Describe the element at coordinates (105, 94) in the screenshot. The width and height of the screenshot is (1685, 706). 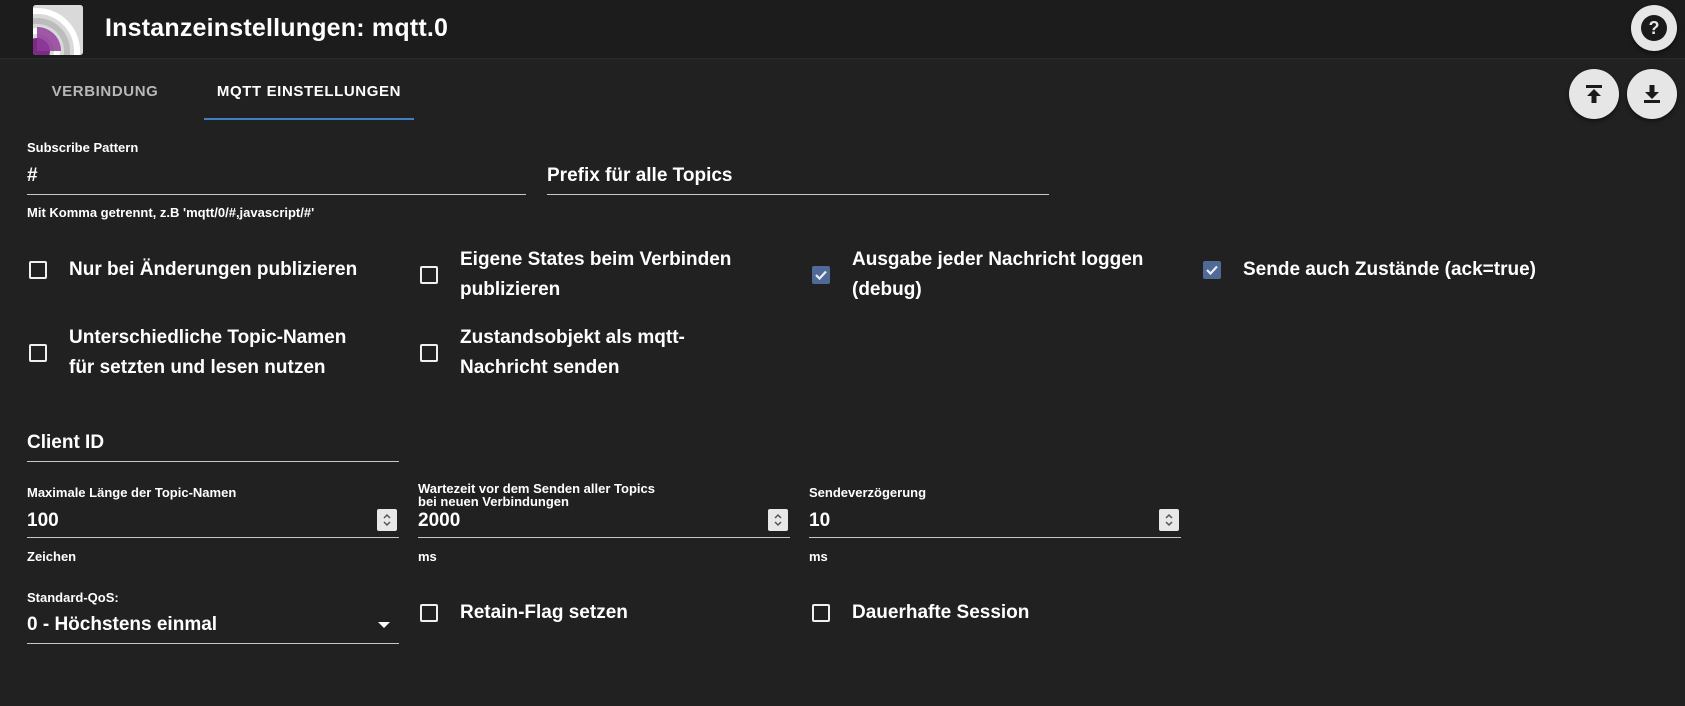
I see `tab-verbindung: VERBINDUNG` at that location.